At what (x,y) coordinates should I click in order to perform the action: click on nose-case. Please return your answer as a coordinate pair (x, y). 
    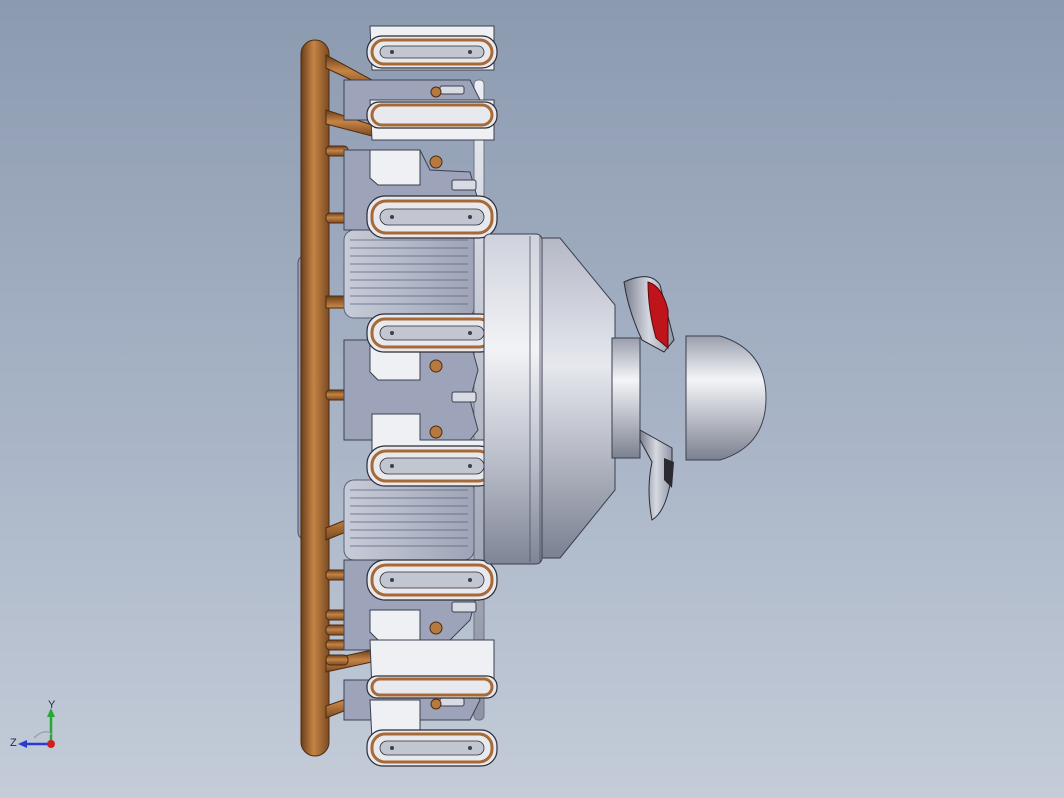
    Looking at the image, I should click on (578, 398).